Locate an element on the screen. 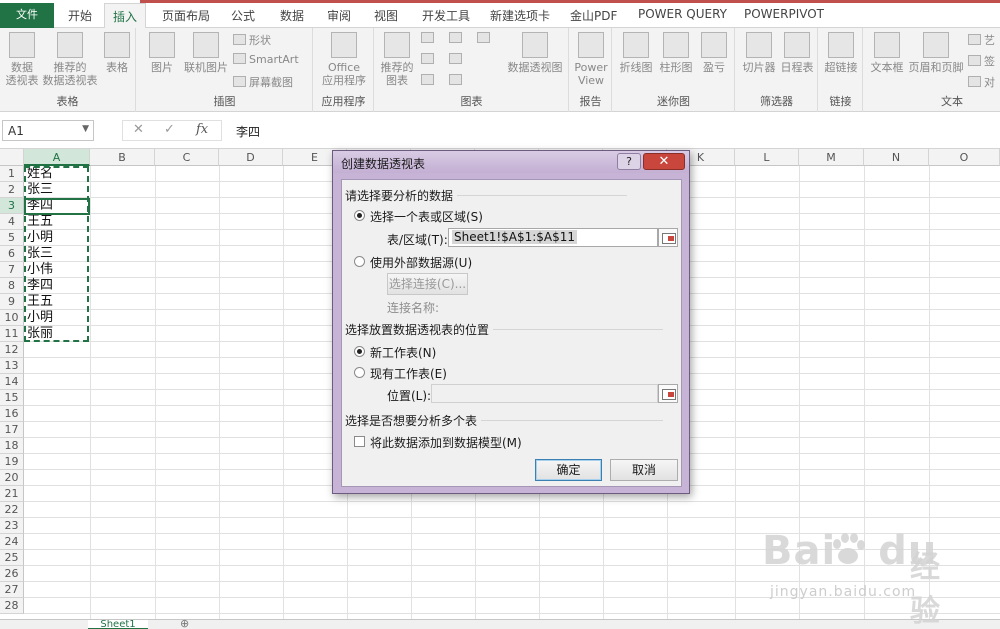  pictures-button: 图片 is located at coordinates (162, 53).